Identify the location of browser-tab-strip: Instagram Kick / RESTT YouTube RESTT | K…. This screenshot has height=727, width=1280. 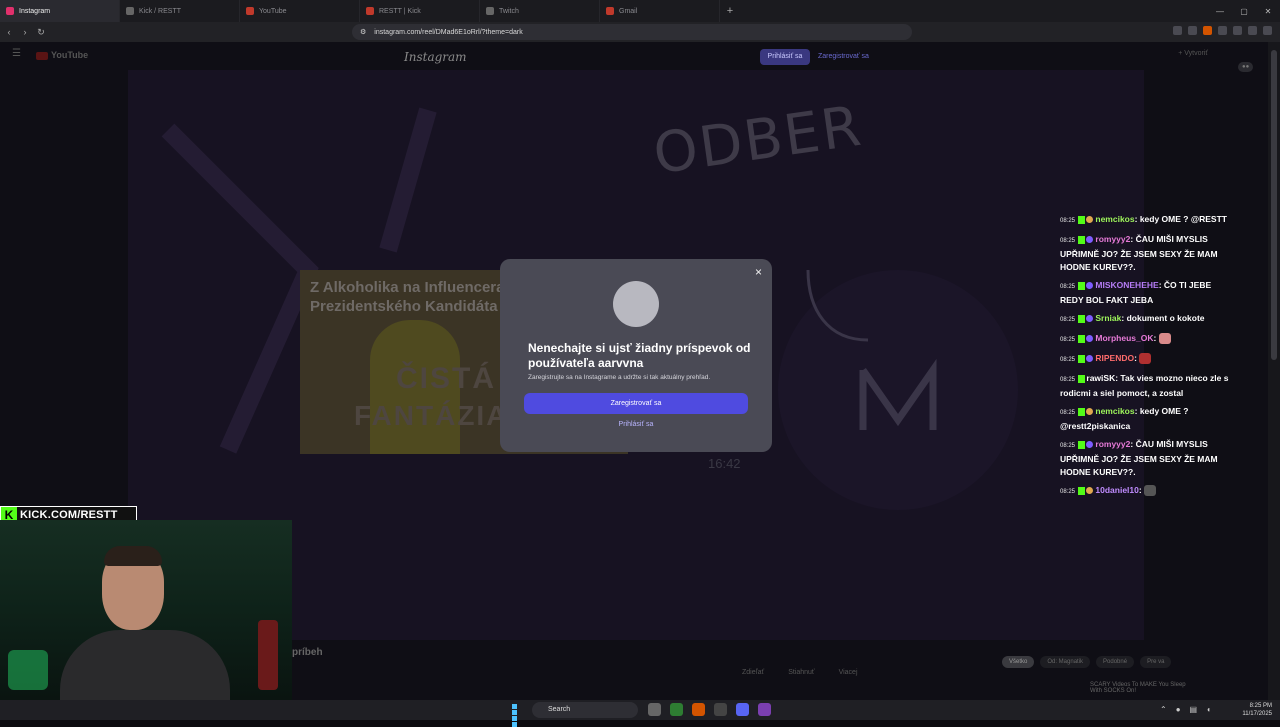
(640, 11).